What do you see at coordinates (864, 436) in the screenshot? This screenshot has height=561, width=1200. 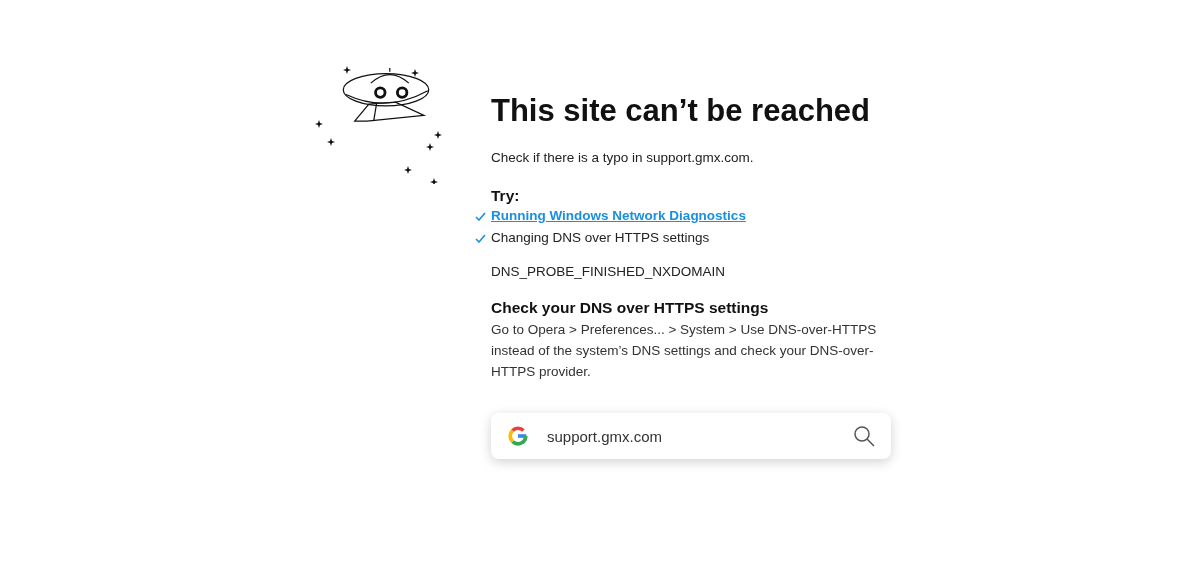 I see `search-icon` at bounding box center [864, 436].